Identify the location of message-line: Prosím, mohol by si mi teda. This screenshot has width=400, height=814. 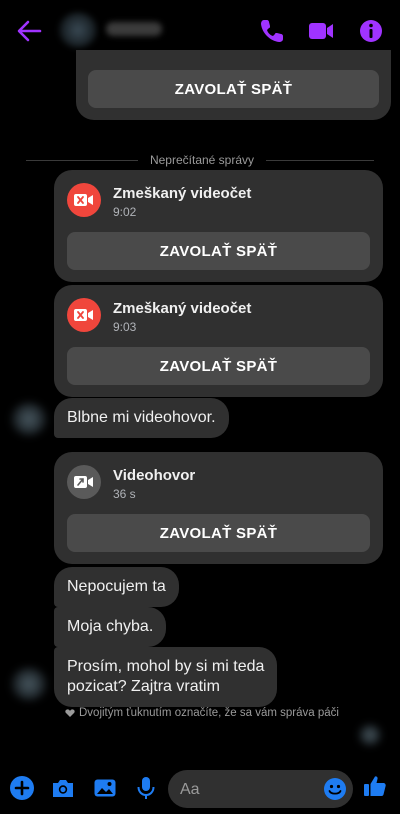
(166, 666).